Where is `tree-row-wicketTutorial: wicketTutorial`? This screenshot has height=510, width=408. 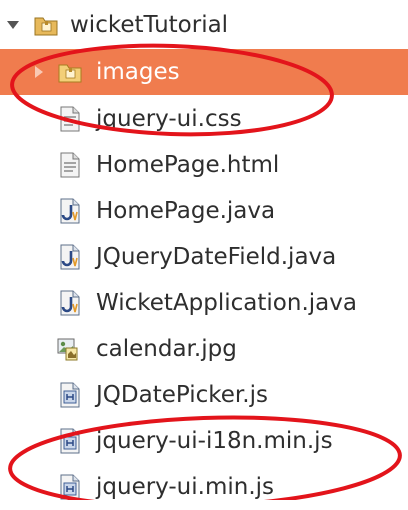 tree-row-wicketTutorial: wicketTutorial is located at coordinates (204, 25).